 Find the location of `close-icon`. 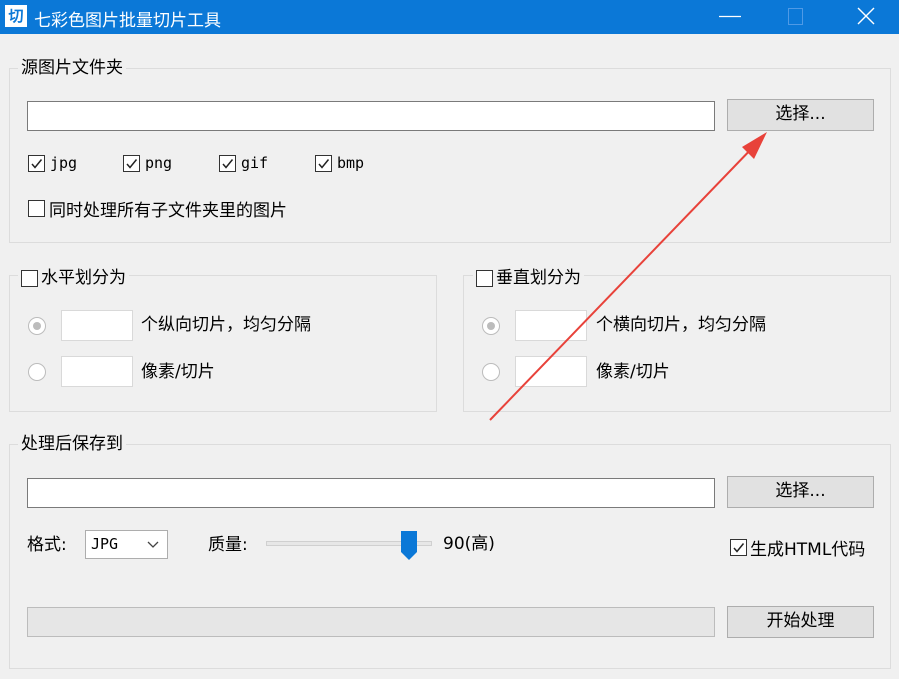

close-icon is located at coordinates (866, 16).